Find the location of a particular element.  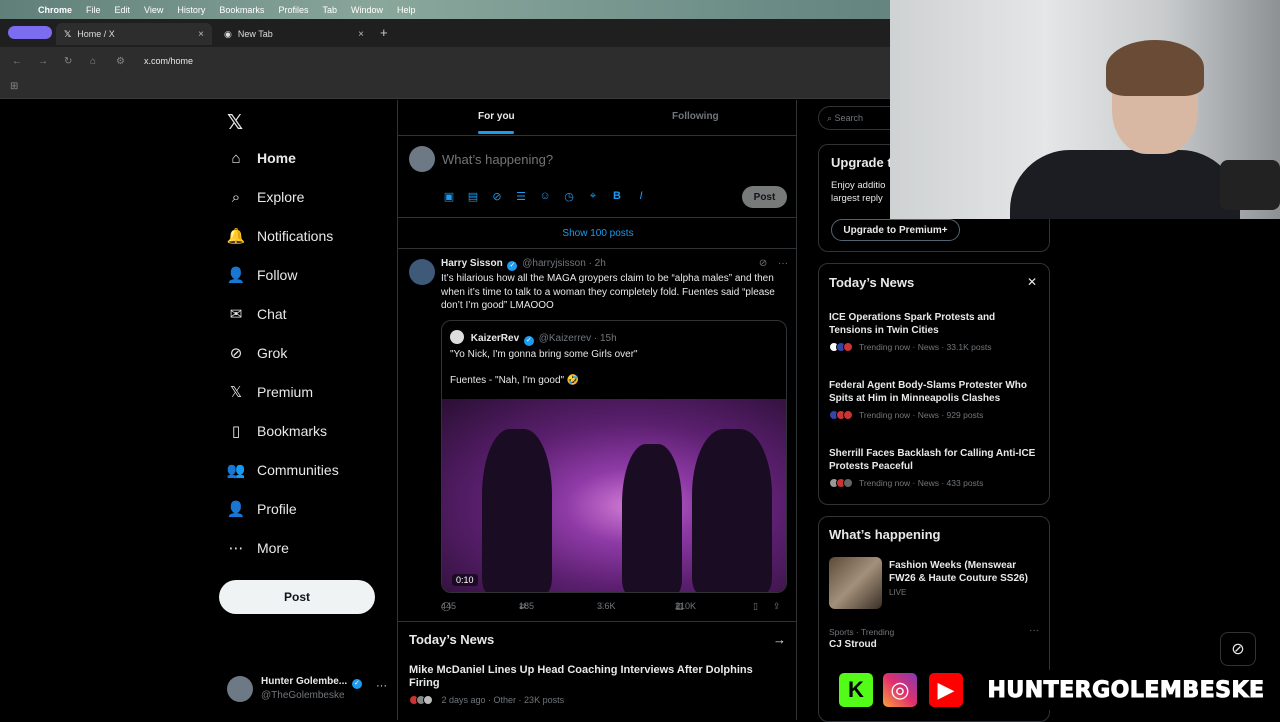

video-player: 0:10 is located at coordinates (614, 495).